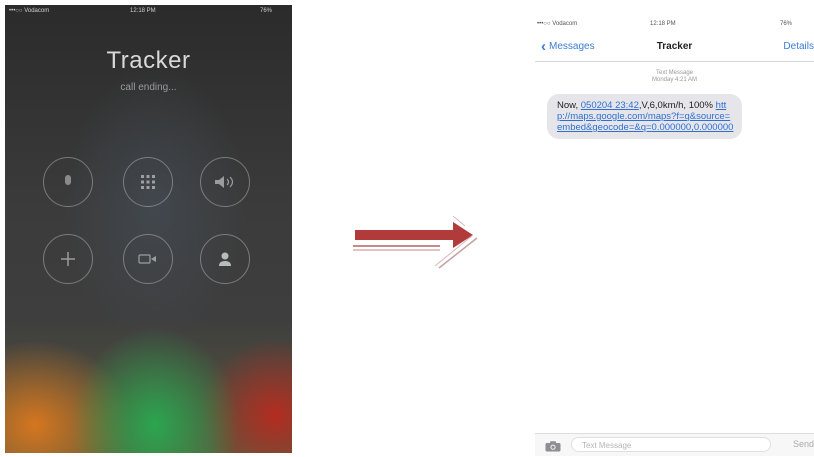  Describe the element at coordinates (569, 105) in the screenshot. I see `message-prefix: Now,` at that location.